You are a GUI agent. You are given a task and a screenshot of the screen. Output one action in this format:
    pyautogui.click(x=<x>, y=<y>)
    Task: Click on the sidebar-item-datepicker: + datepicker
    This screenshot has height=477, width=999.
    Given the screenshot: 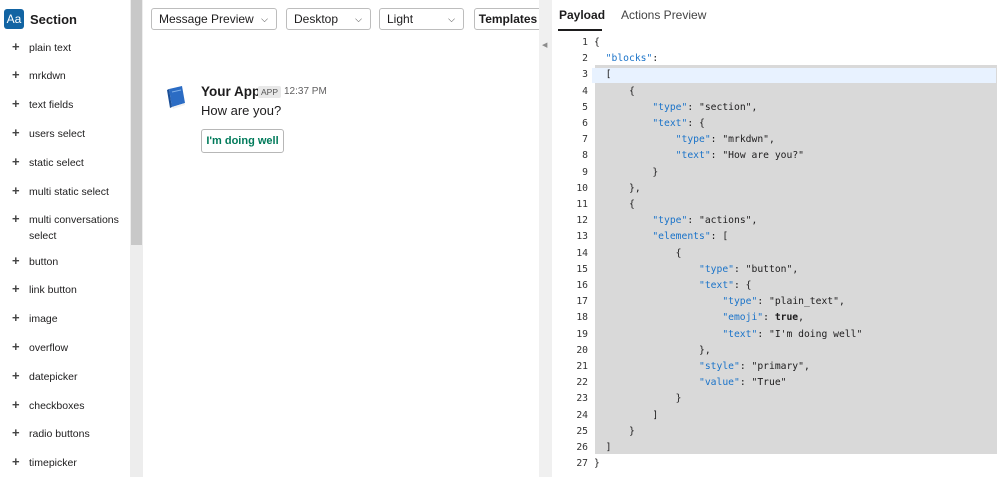 What is the action you would take?
    pyautogui.click(x=66, y=377)
    